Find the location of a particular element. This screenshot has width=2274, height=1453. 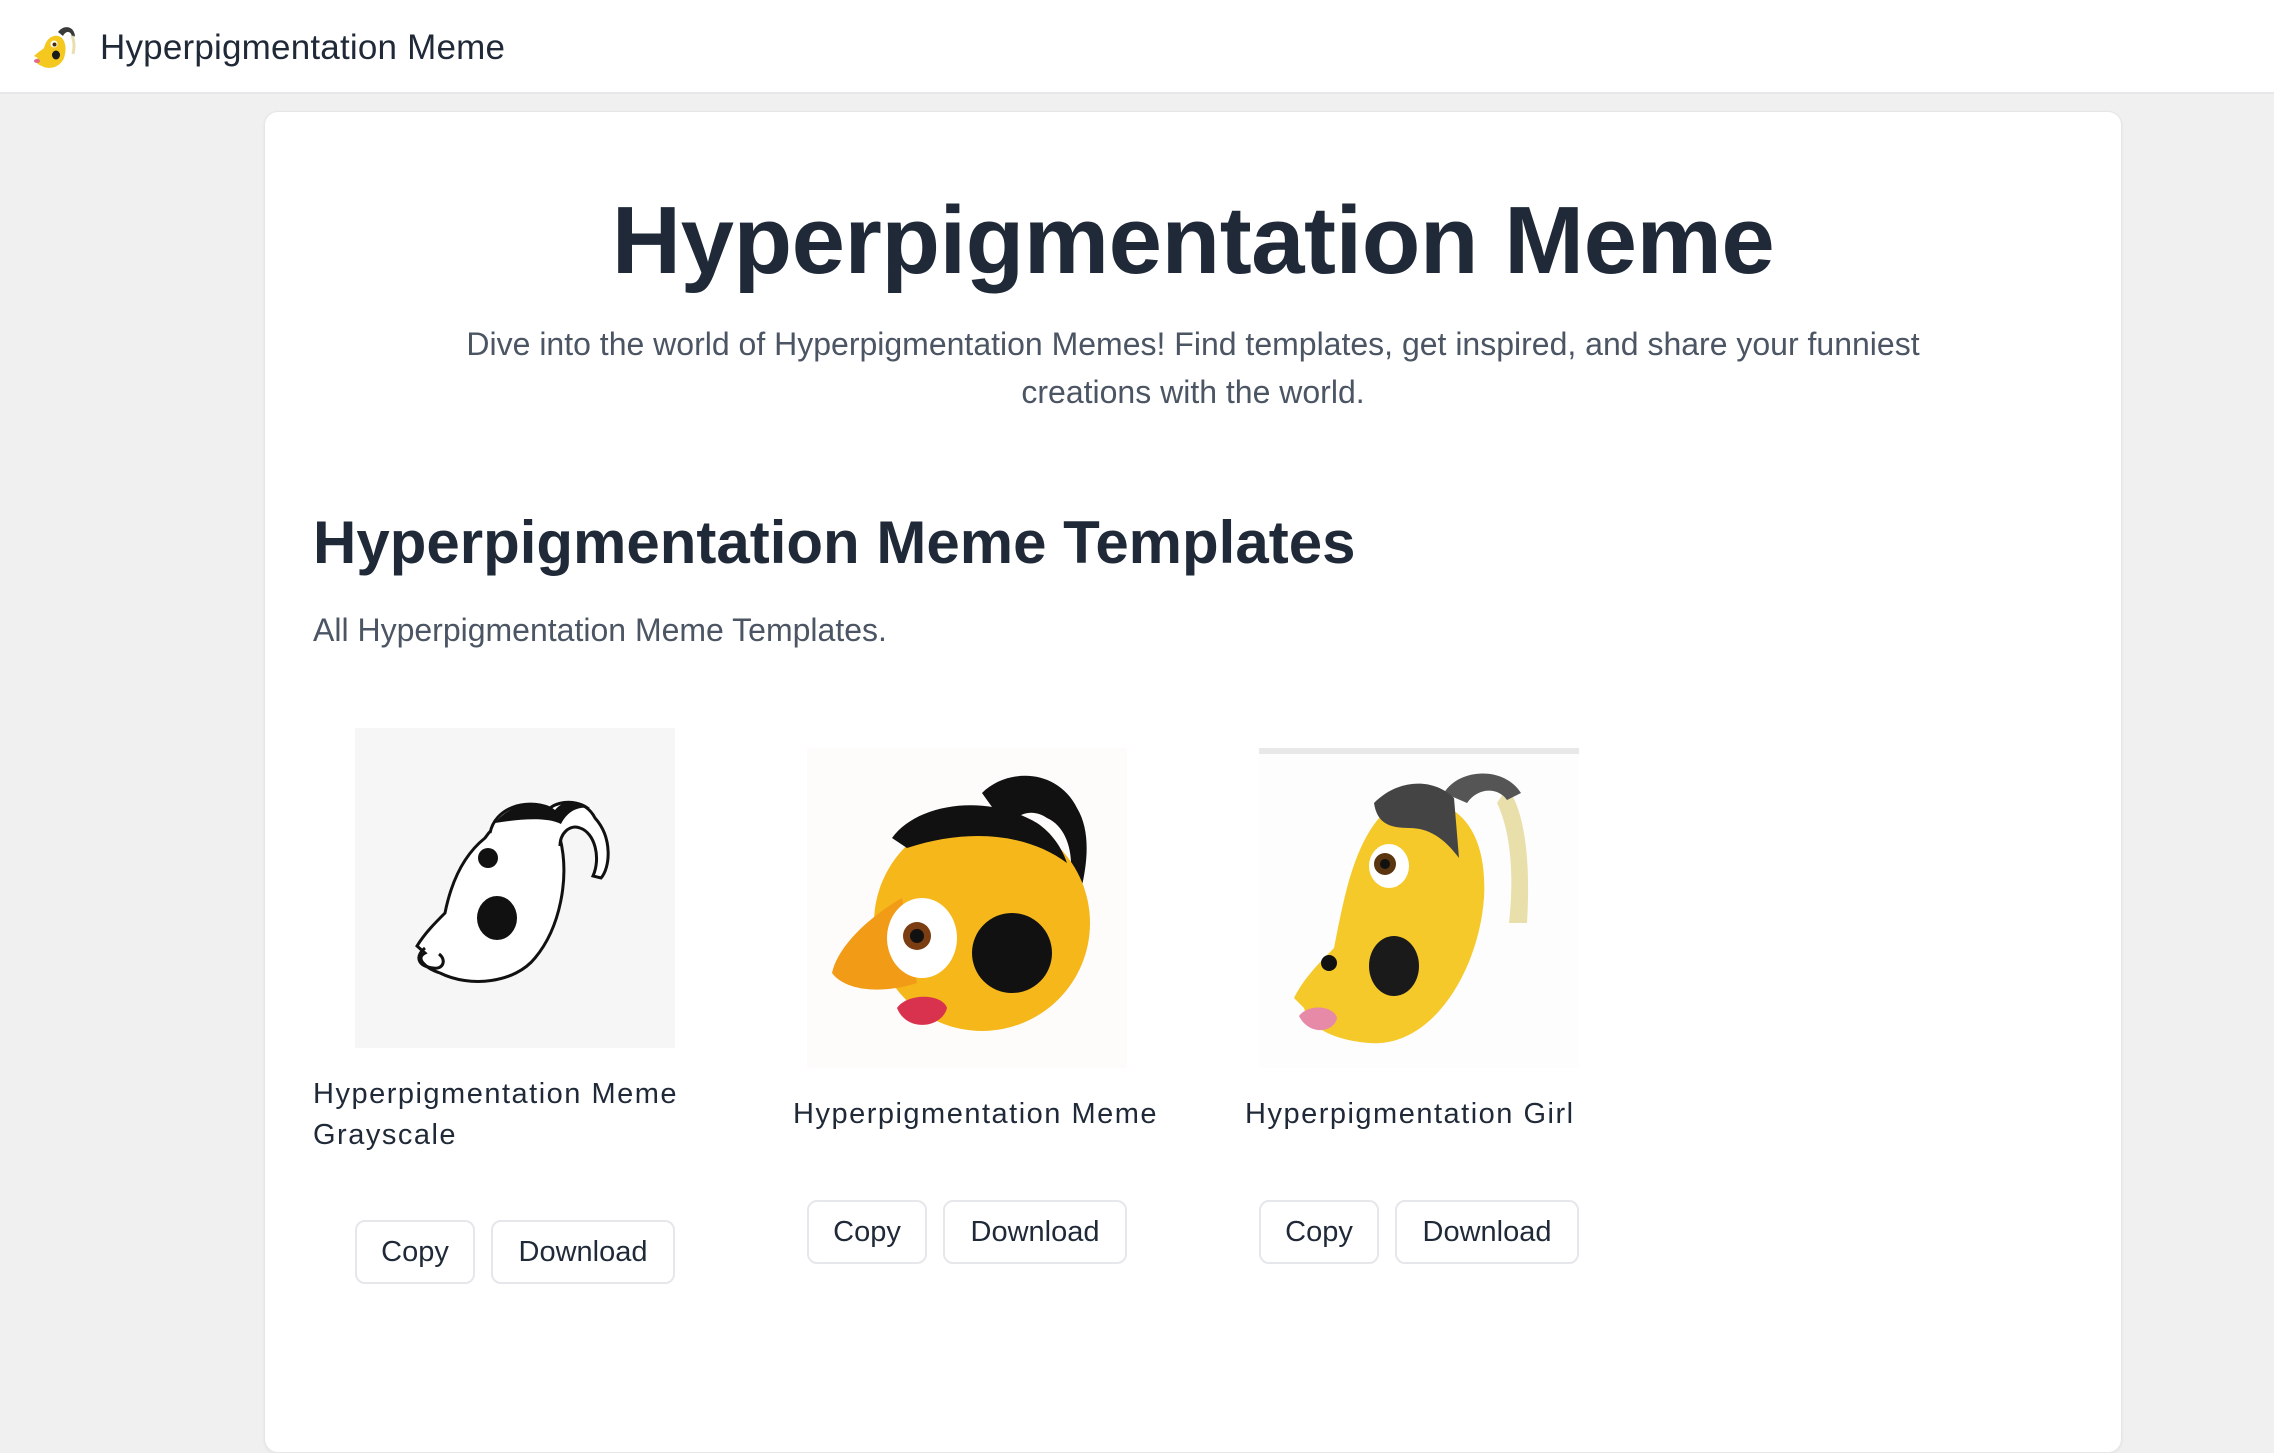

hyperpigmentation-logo-icon is located at coordinates (55, 47).